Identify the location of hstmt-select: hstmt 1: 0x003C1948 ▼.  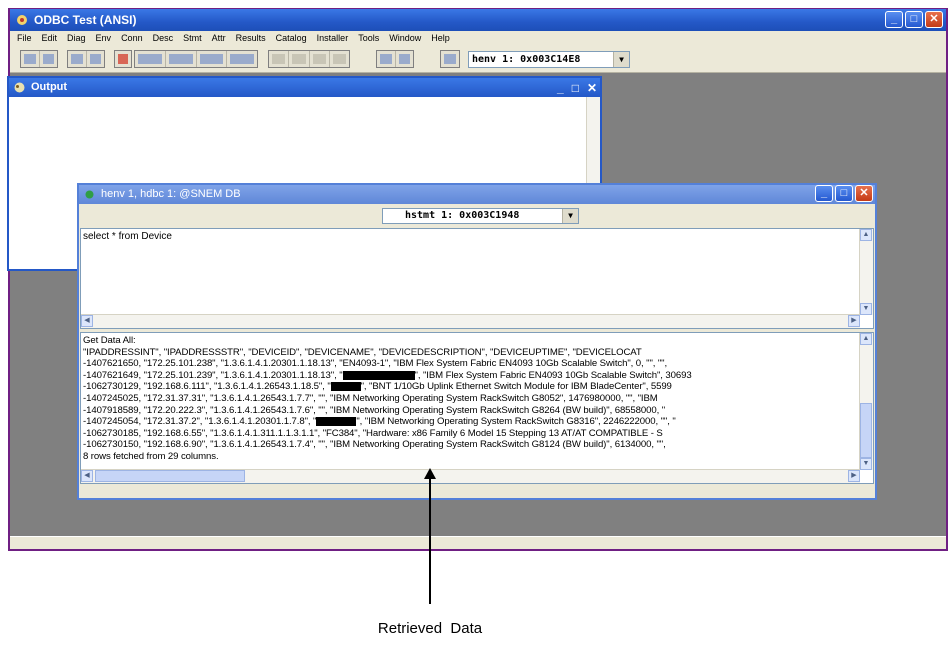
(480, 216).